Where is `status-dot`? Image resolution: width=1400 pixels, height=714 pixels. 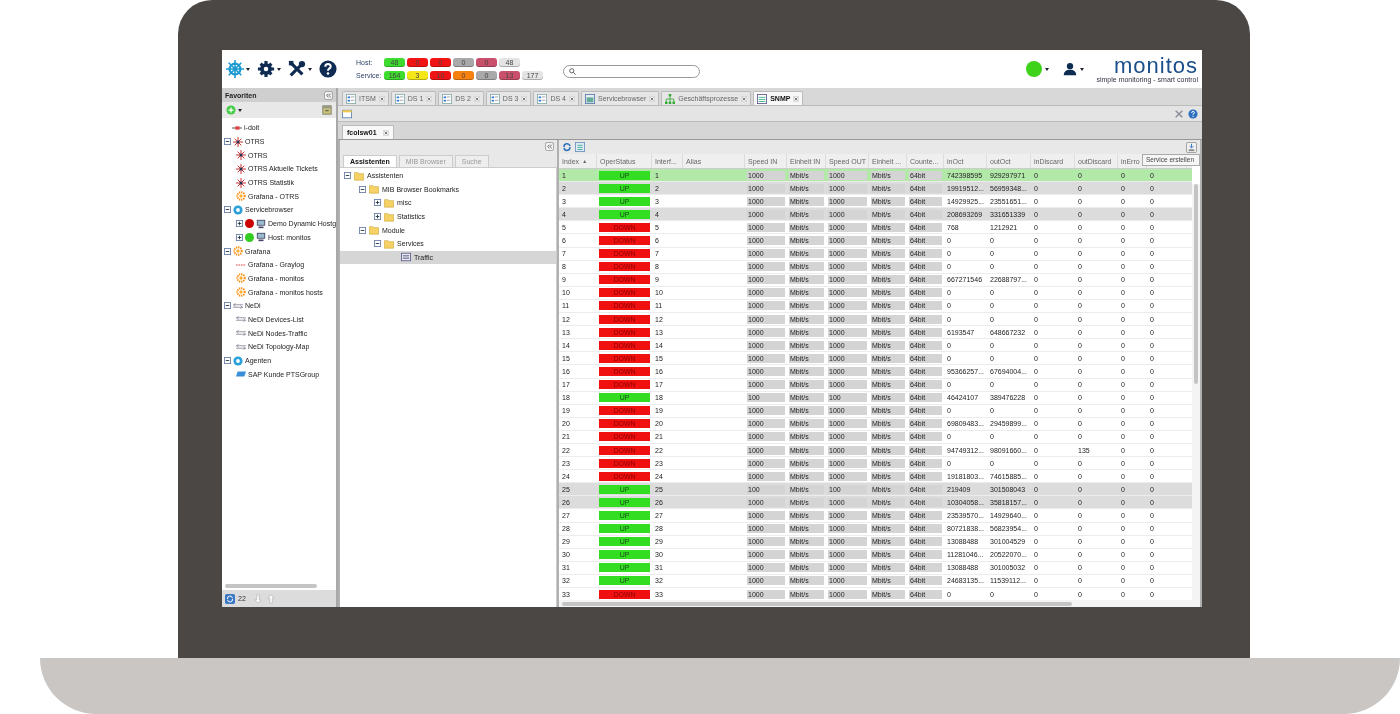 status-dot is located at coordinates (1034, 69).